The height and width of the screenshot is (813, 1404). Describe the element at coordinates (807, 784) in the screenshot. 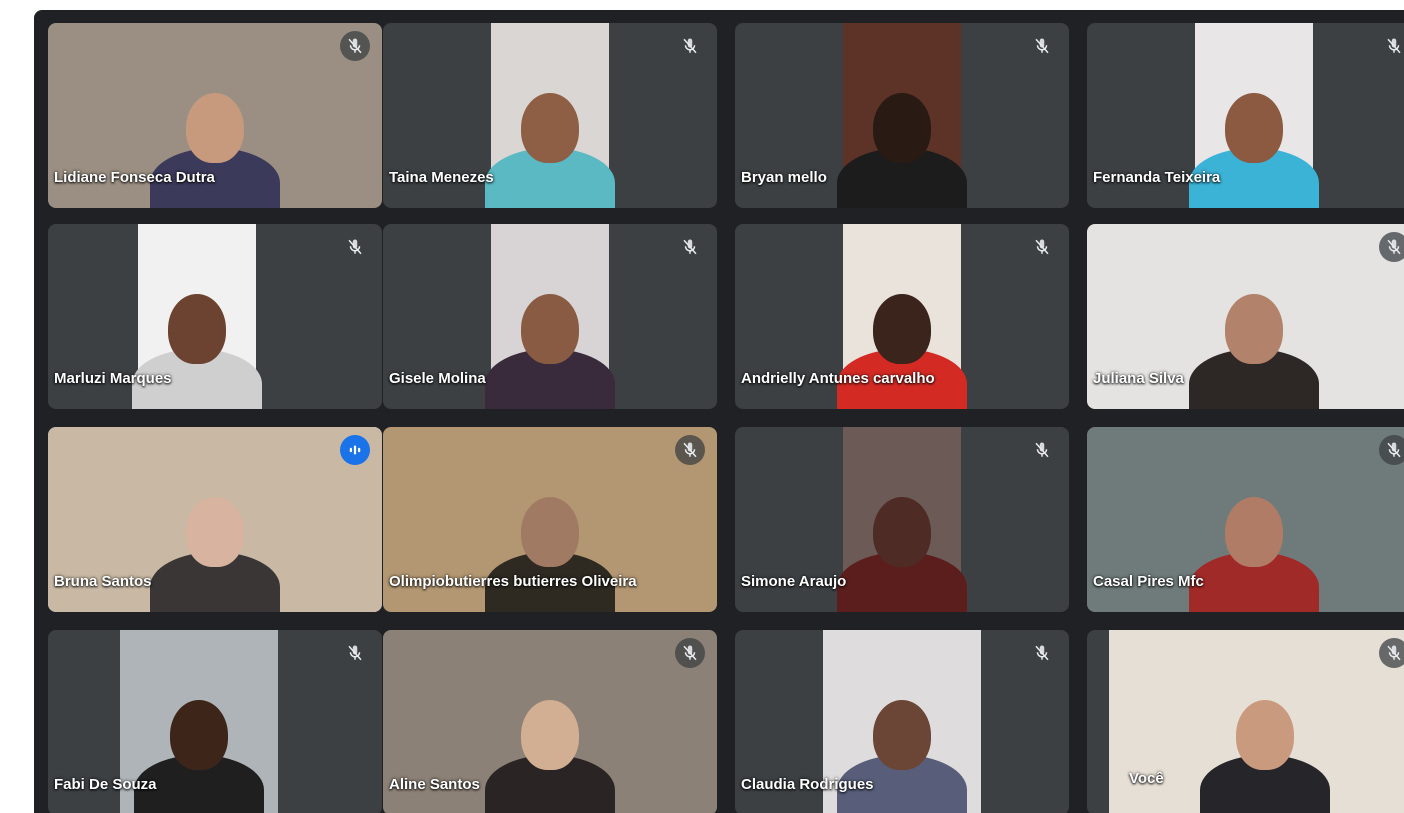

I see `participant-name: Claudia Rodrigues` at that location.